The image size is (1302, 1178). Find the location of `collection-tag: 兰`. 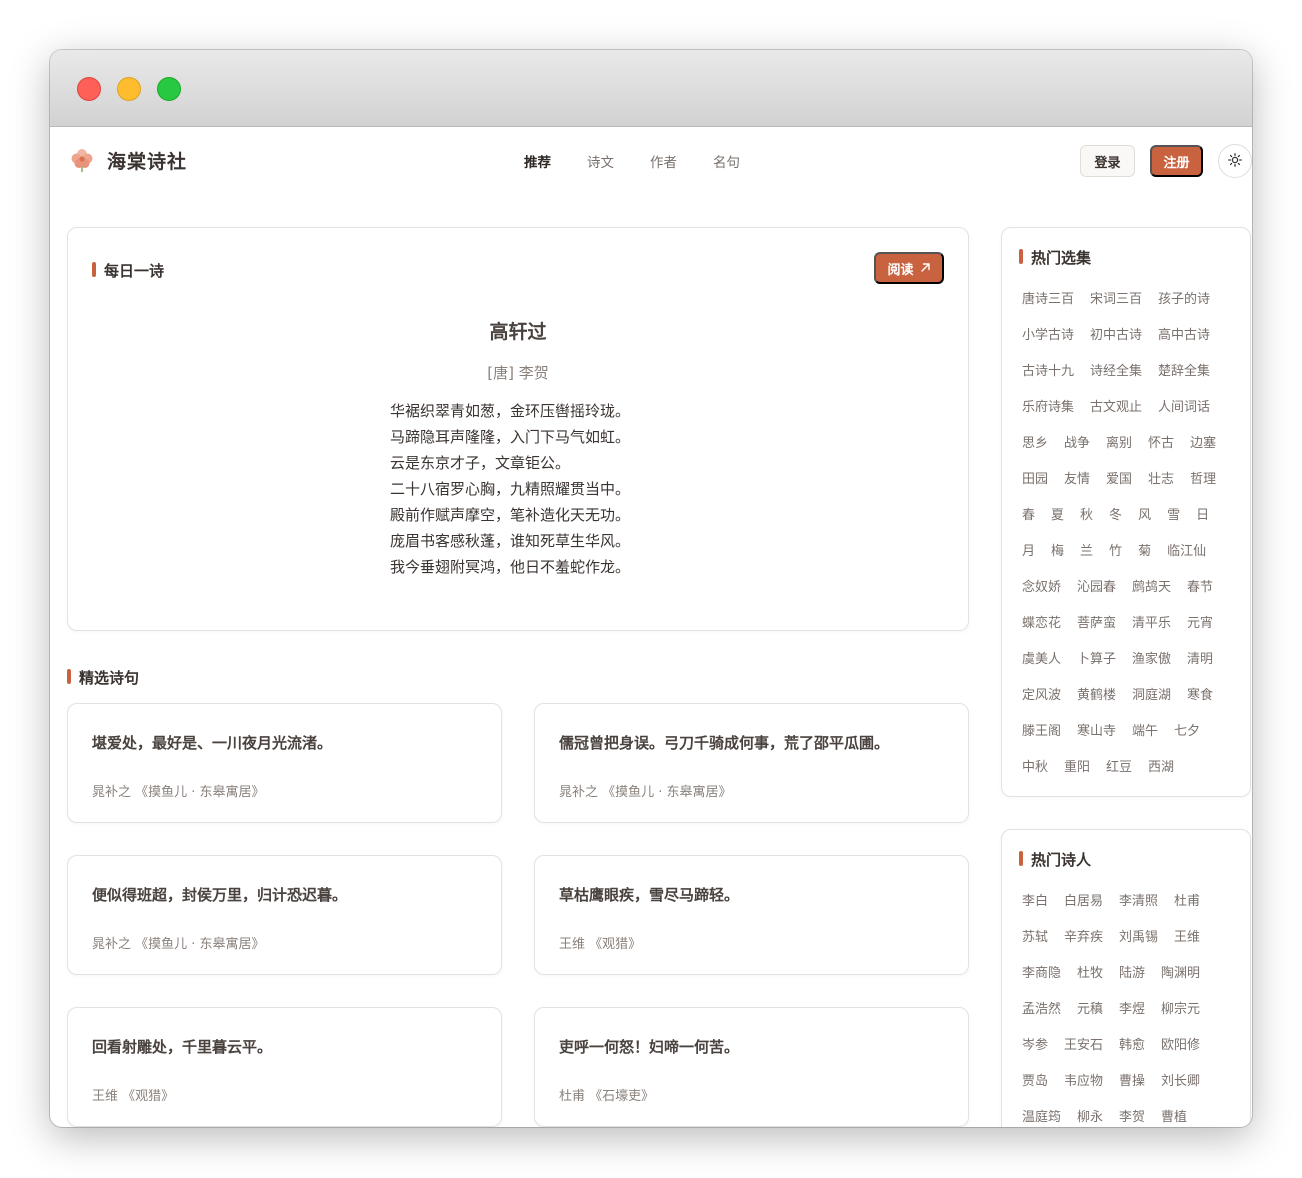

collection-tag: 兰 is located at coordinates (1086, 558).